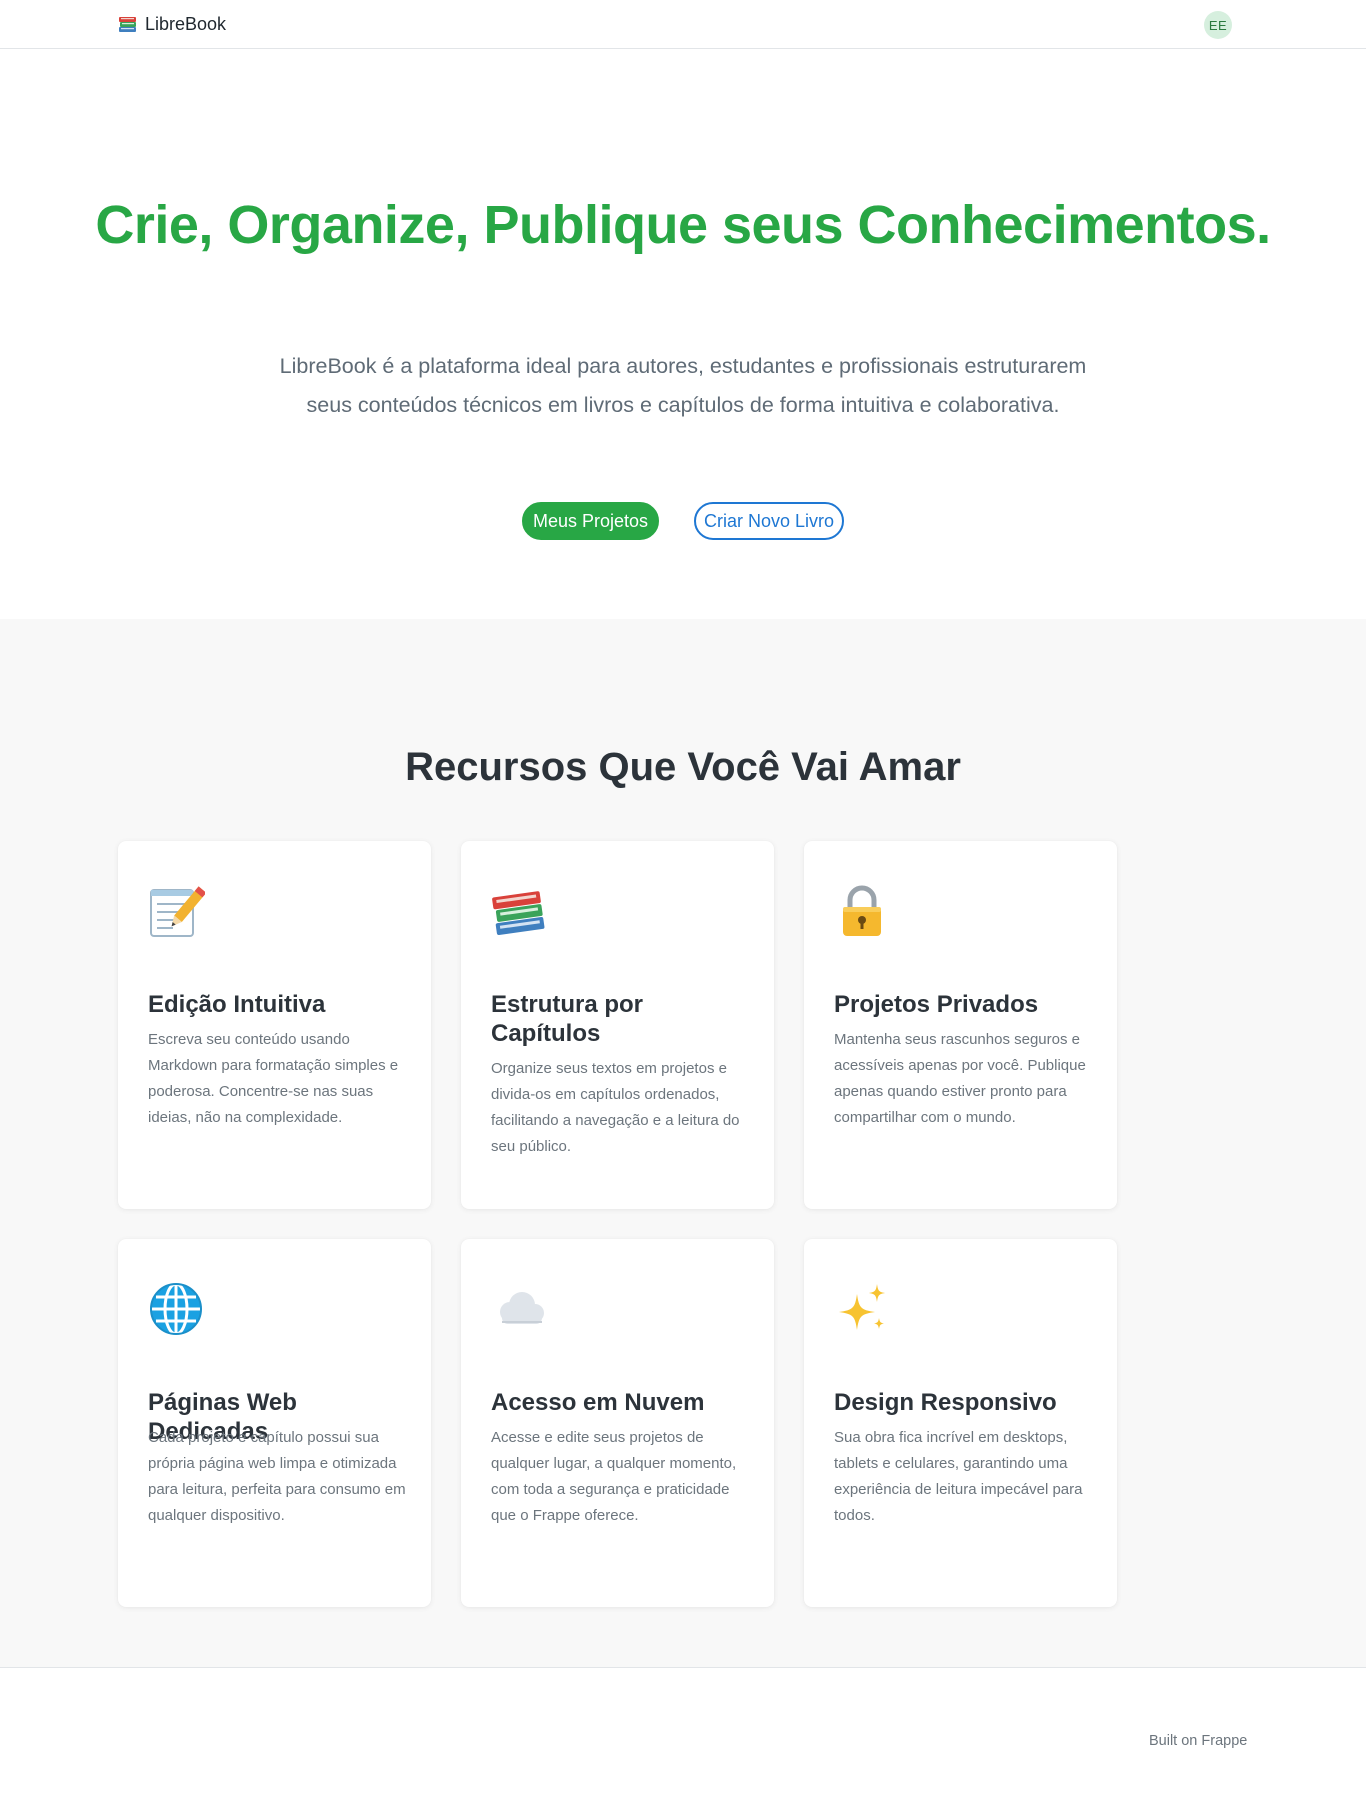 The width and height of the screenshot is (1366, 1808). I want to click on feature-title: Edição Intuitiva, so click(237, 1004).